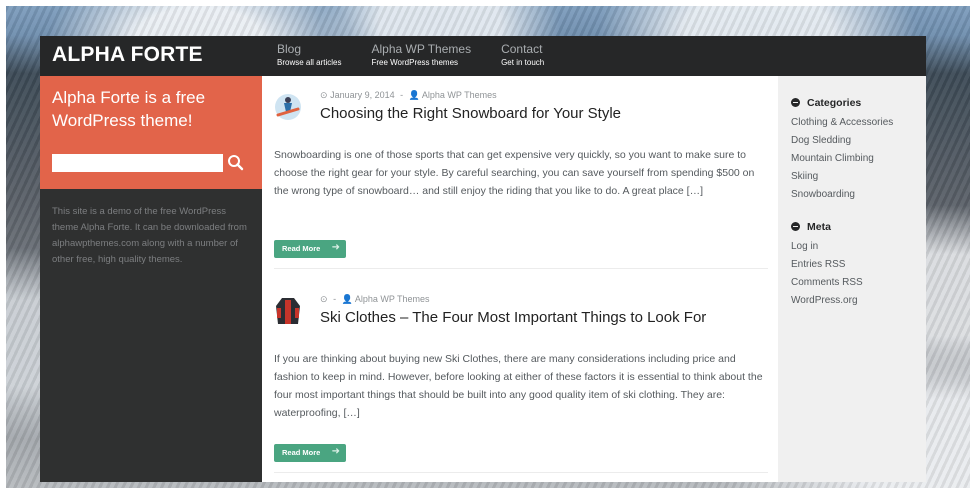 The image size is (976, 494). Describe the element at coordinates (151, 132) in the screenshot. I see `promo-box: Alpha Forte is a free WordPress theme!` at that location.